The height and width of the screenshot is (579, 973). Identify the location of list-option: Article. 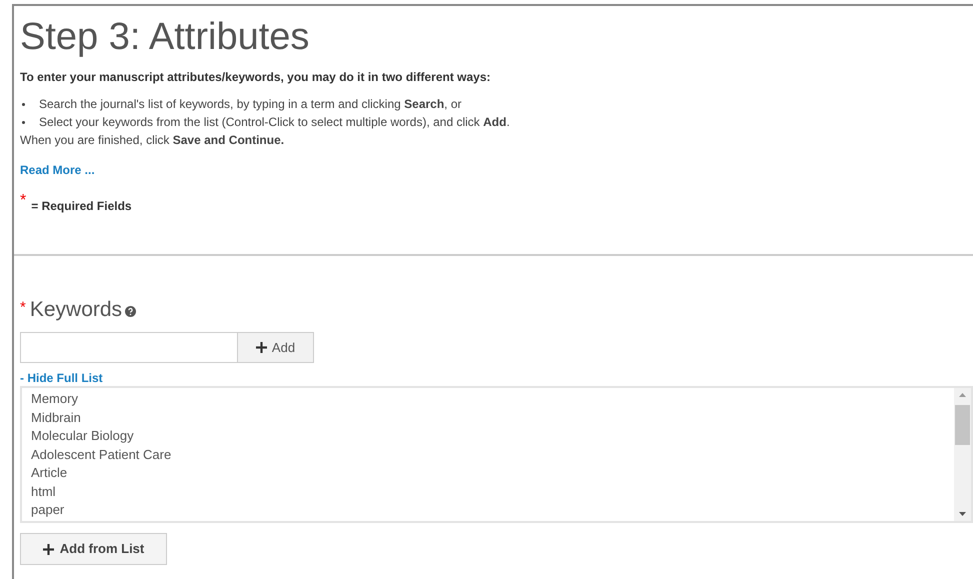
(49, 473).